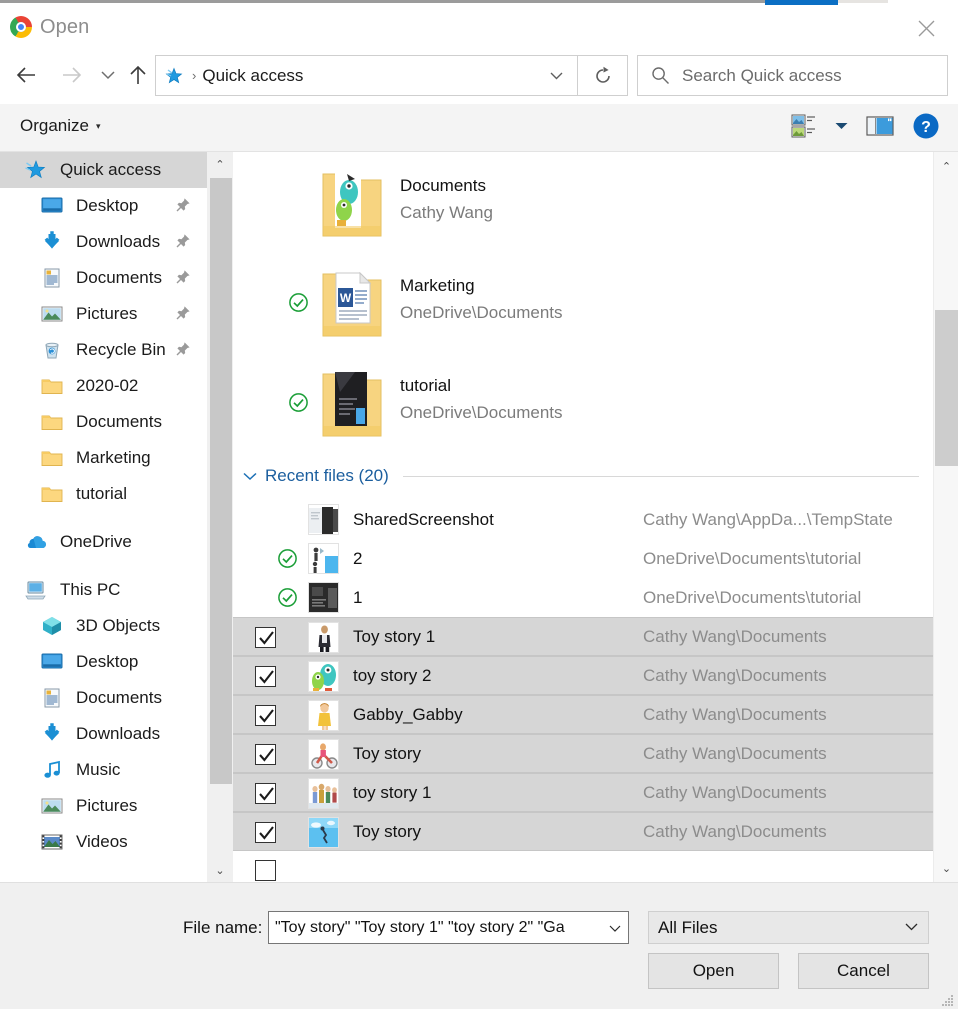 The width and height of the screenshot is (958, 1009). I want to click on sidebar-item-label: Desktop, so click(107, 205).